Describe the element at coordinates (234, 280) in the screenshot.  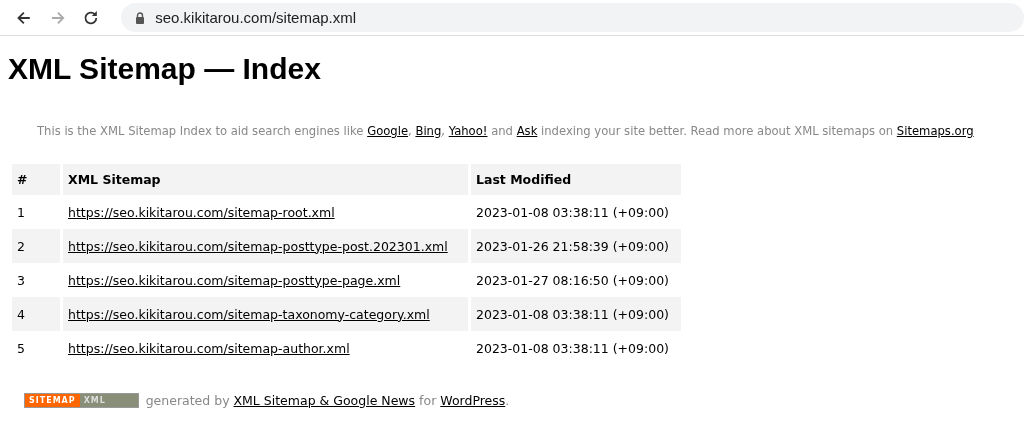
I see `sitemap-link: https://seo.kikitarou.com/sitemap-posttype-page.xml` at that location.